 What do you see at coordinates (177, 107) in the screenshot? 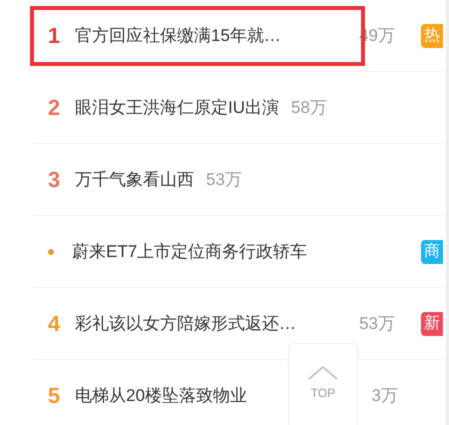
I see `topic-link: 眼泪女王洪海仁原定IU出演` at bounding box center [177, 107].